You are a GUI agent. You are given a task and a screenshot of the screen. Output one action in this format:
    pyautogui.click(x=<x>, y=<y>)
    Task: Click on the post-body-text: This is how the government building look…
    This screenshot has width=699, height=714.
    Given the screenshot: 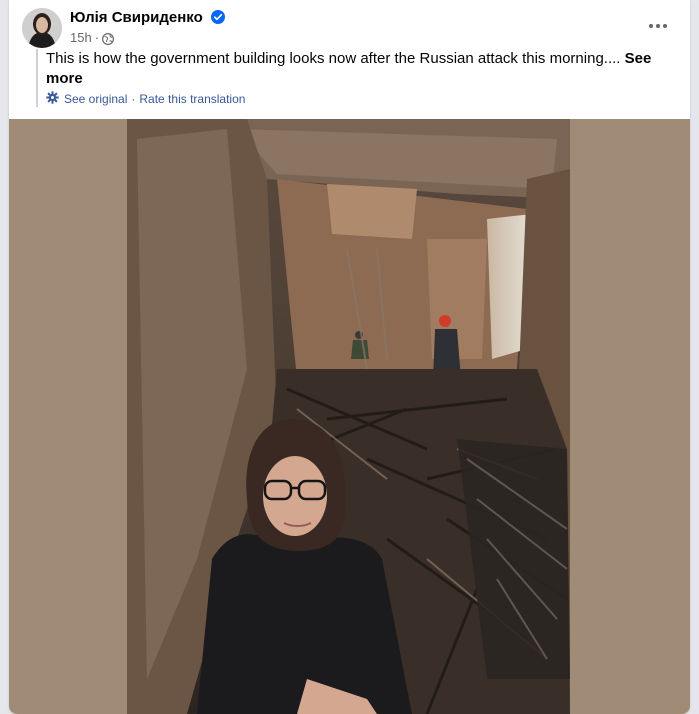 What is the action you would take?
    pyautogui.click(x=333, y=58)
    